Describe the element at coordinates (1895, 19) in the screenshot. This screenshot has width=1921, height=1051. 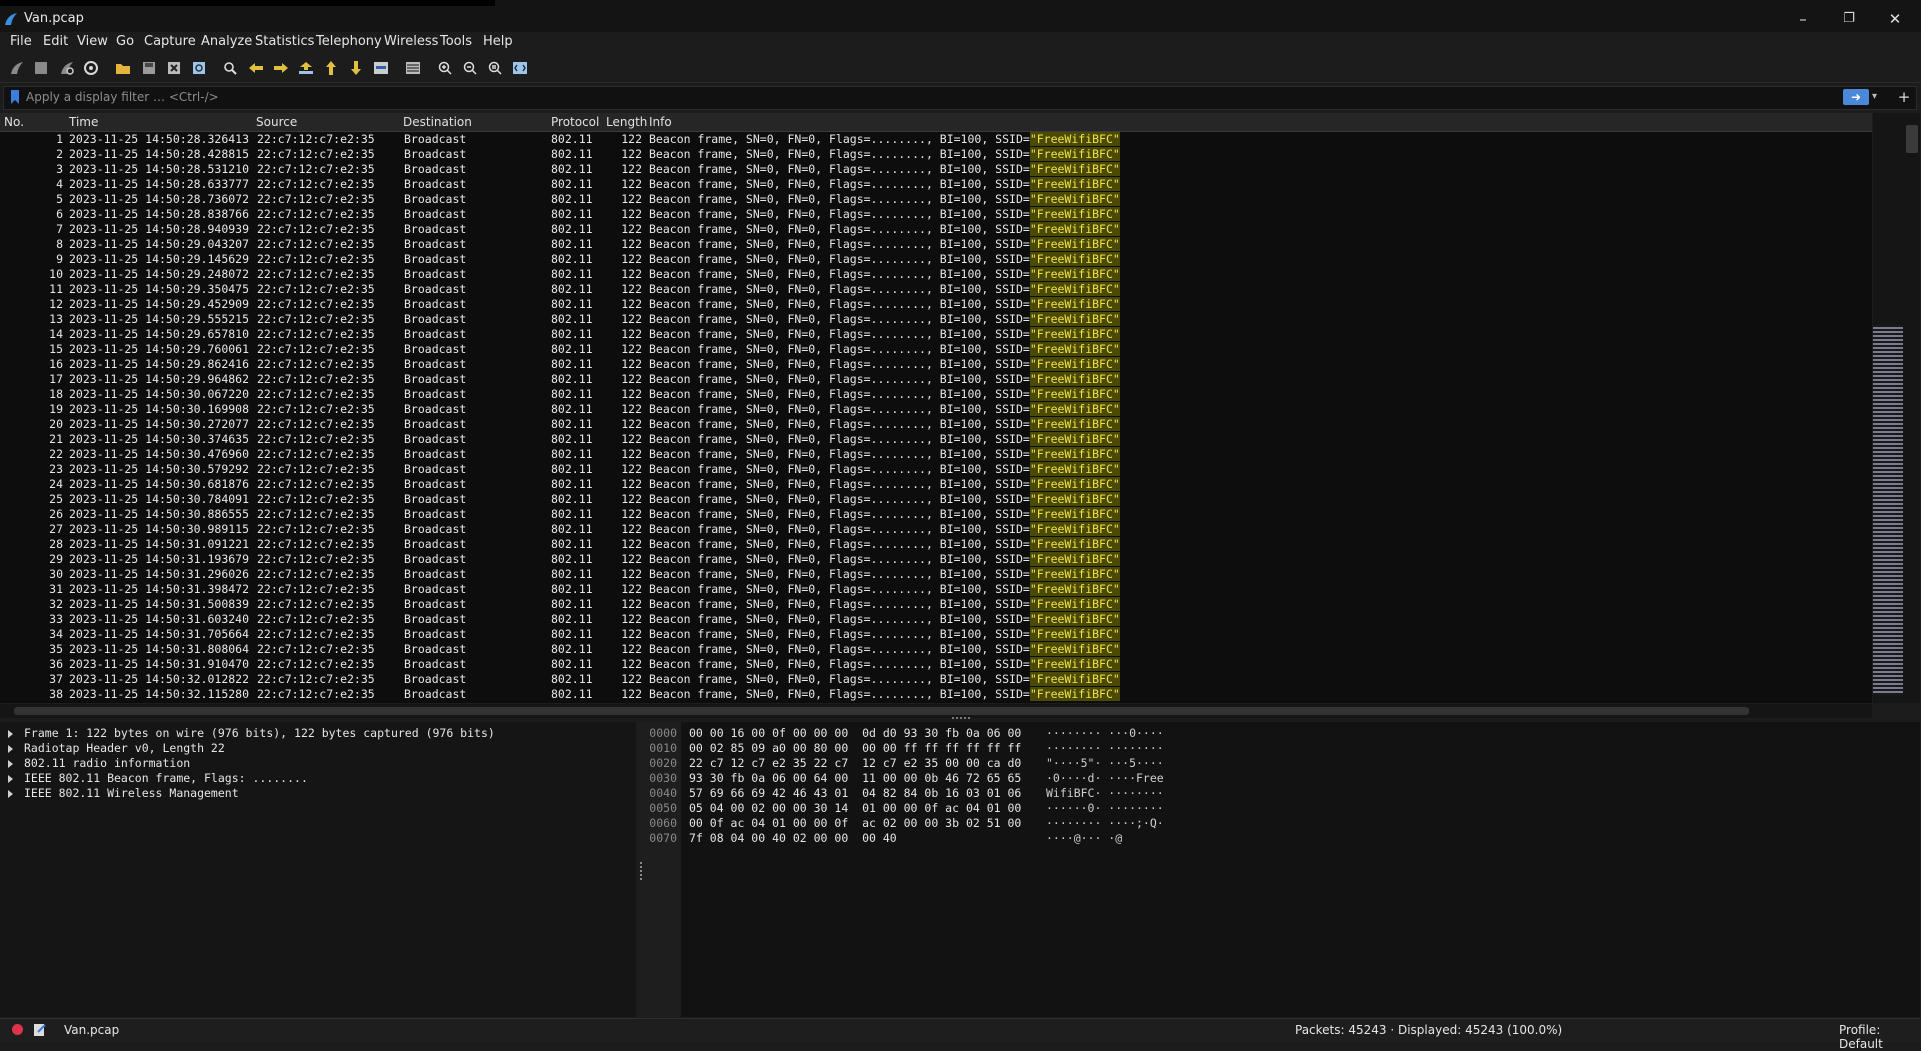
I see `close-button: ✕` at that location.